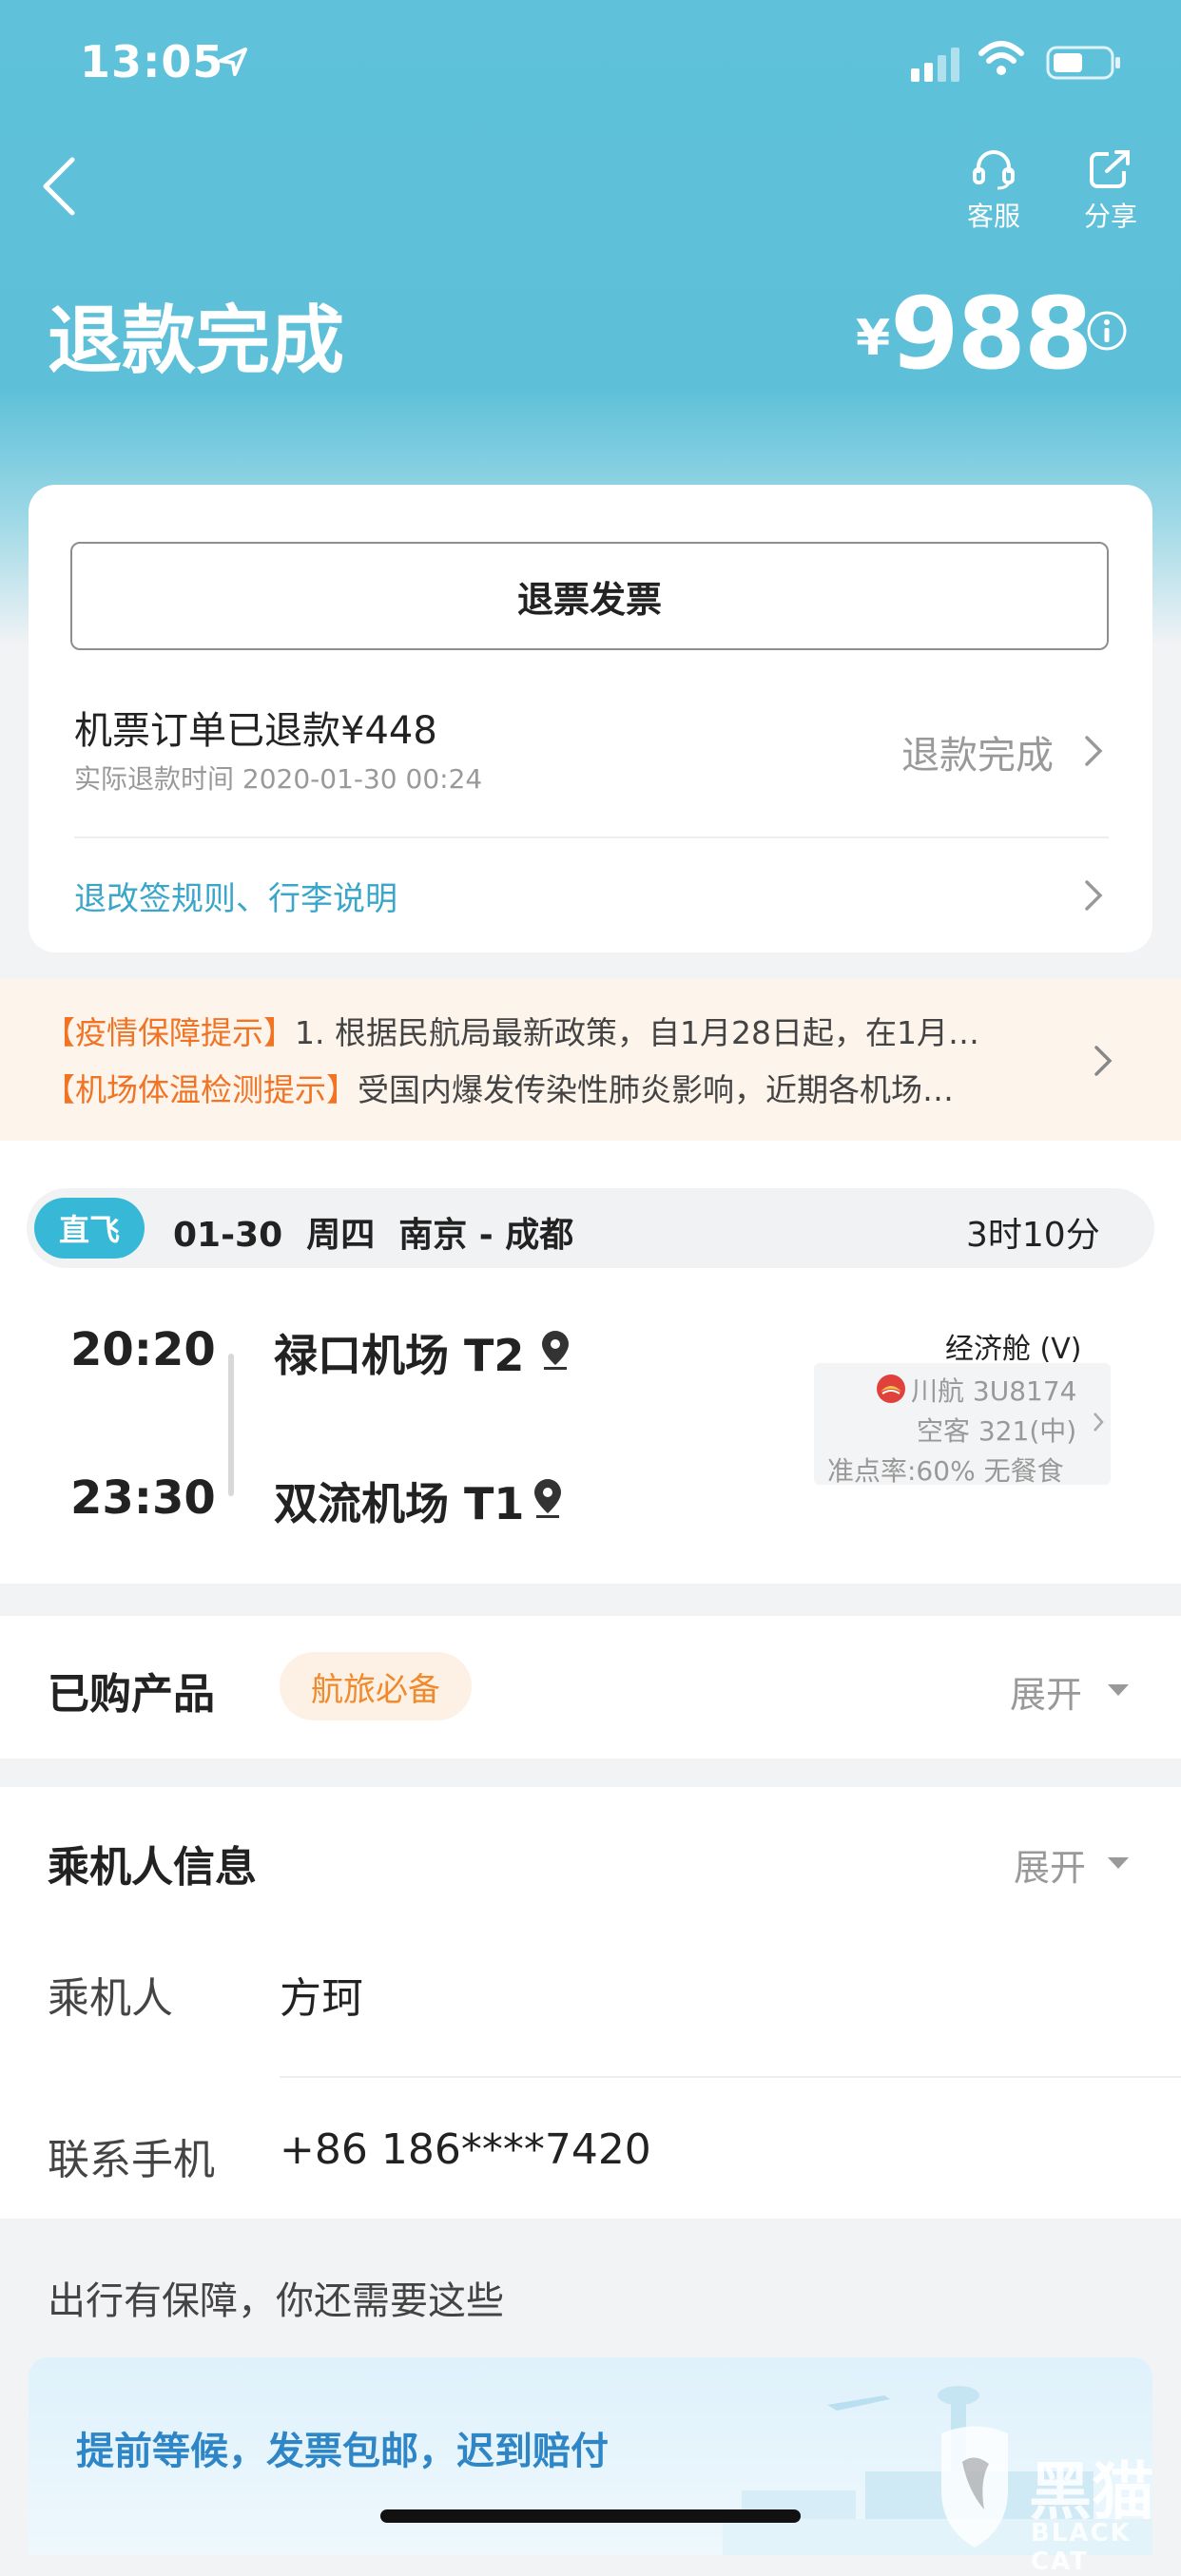  What do you see at coordinates (373, 1235) in the screenshot?
I see `flight-date-route: 01-30 周四 南京 - 成都` at bounding box center [373, 1235].